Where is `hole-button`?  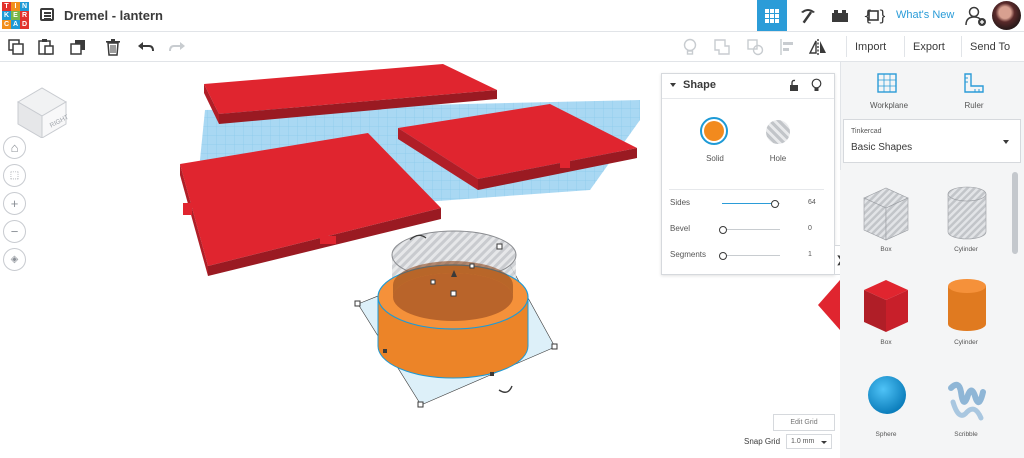
hole-button is located at coordinates (778, 132).